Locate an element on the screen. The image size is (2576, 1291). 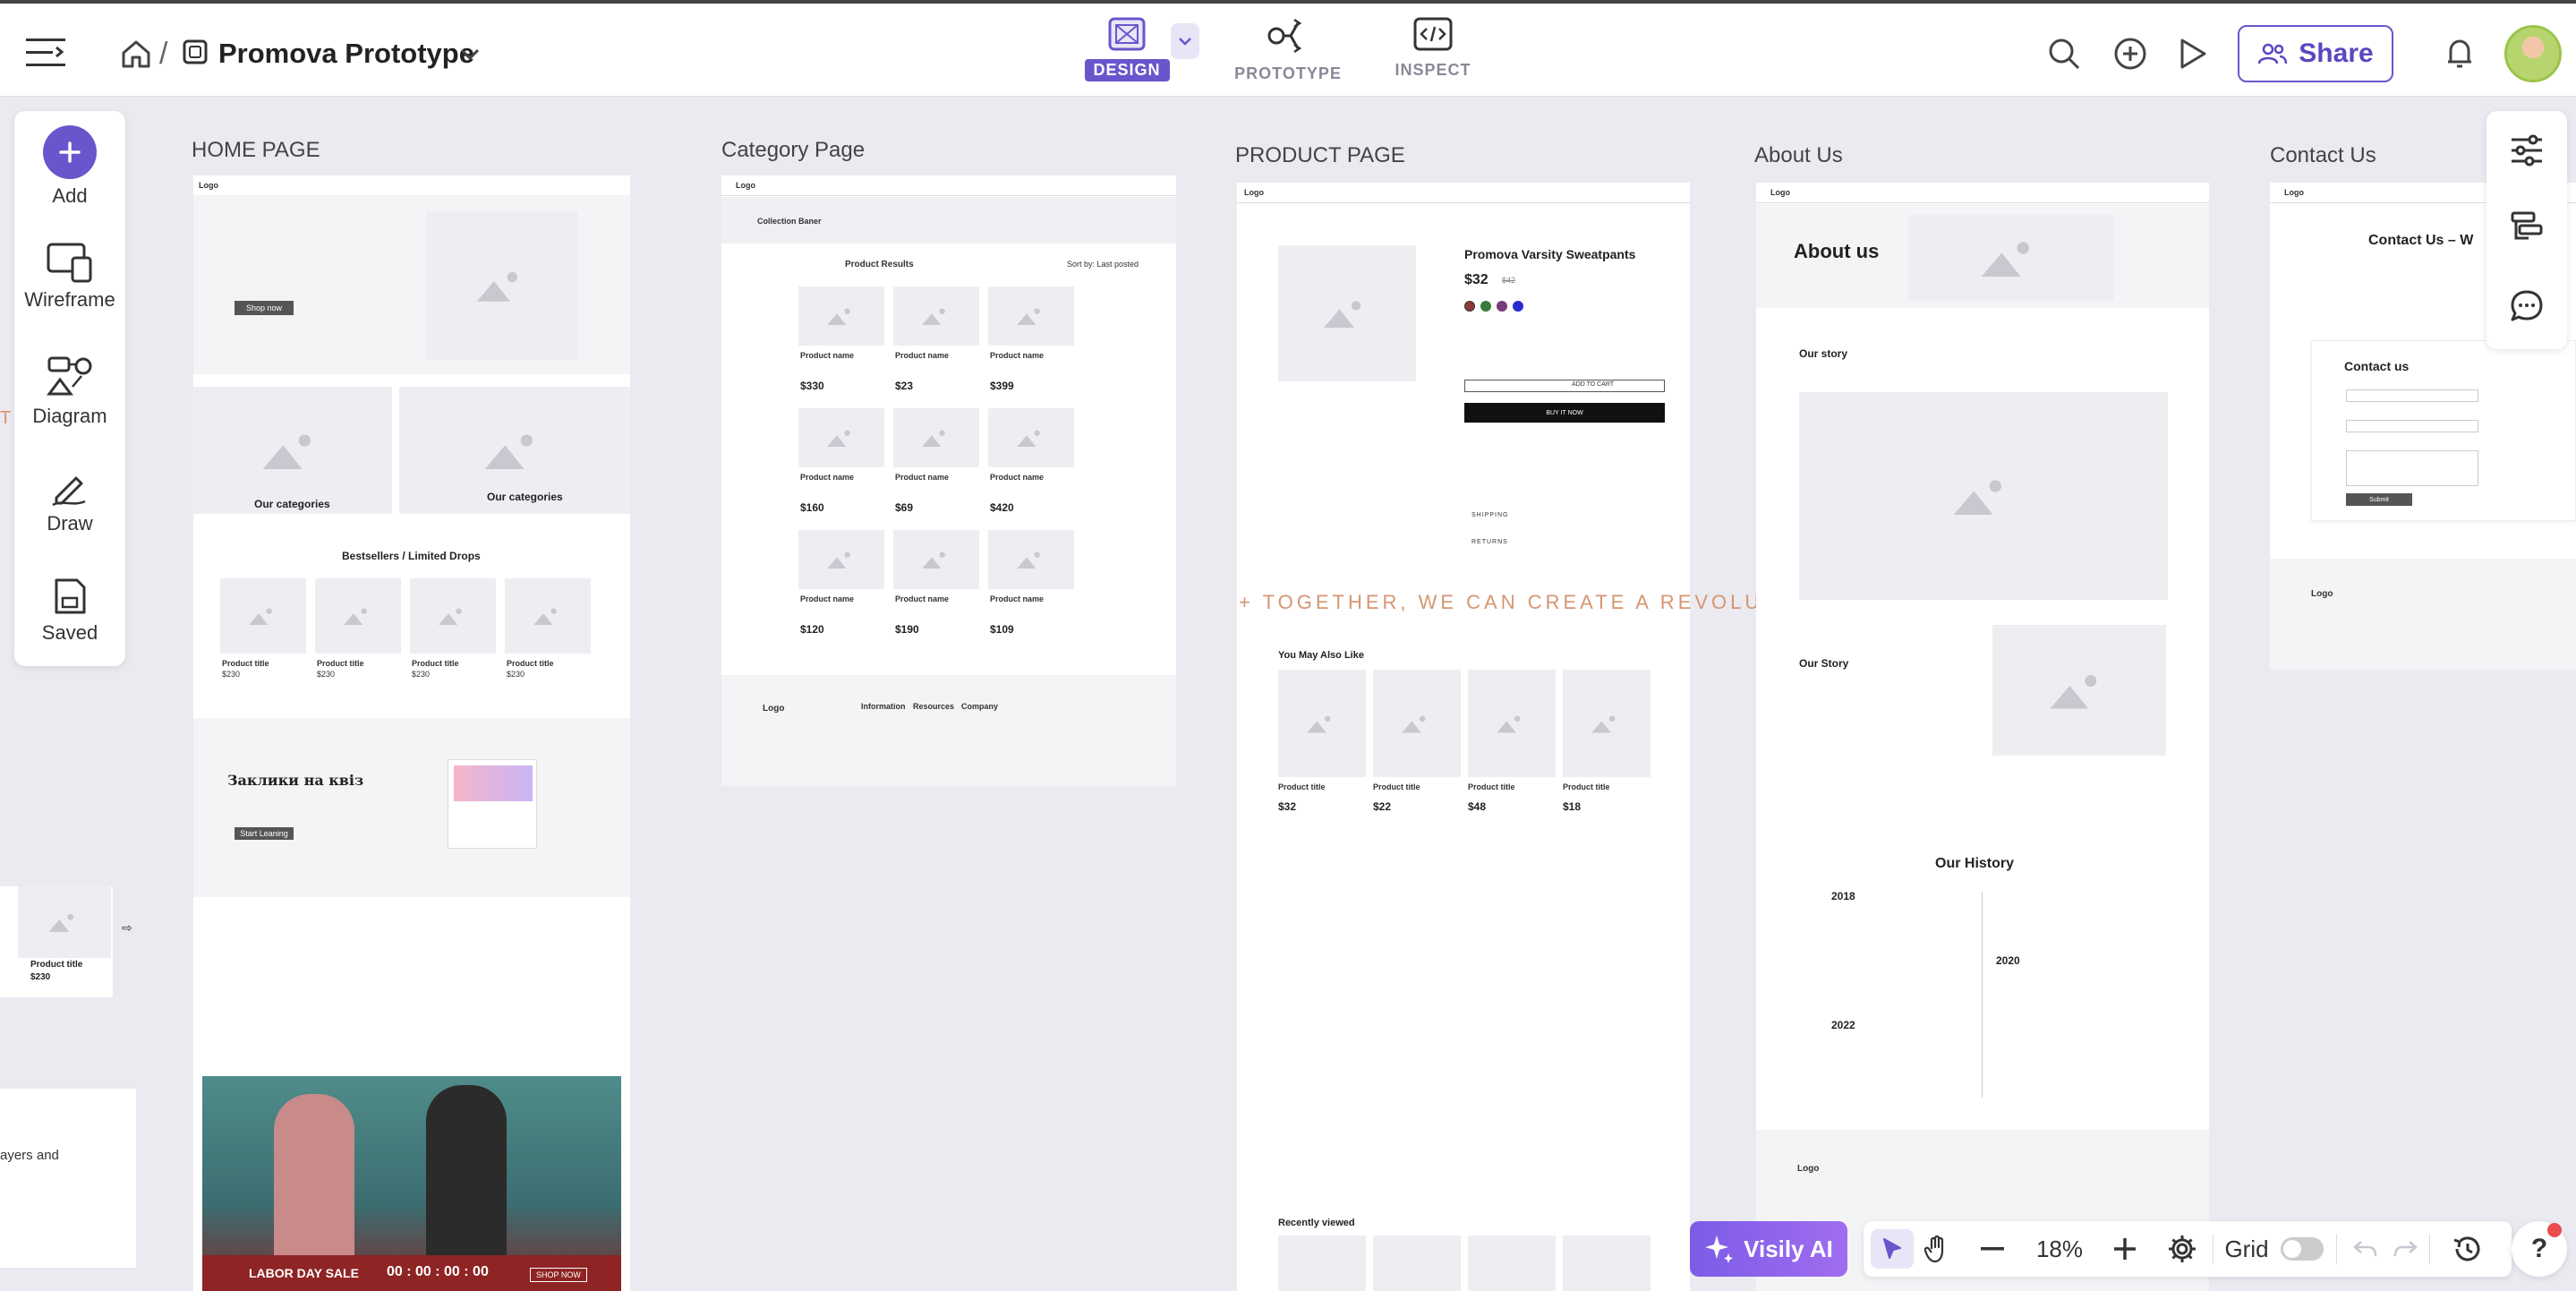
product-price: $160 is located at coordinates (812, 508).